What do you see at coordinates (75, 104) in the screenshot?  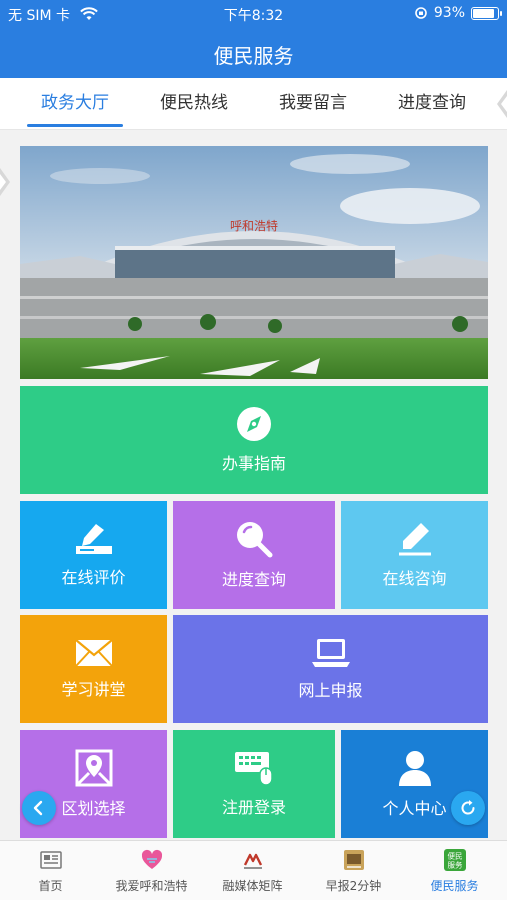 I see `tab-government-hall: 政务大厅` at bounding box center [75, 104].